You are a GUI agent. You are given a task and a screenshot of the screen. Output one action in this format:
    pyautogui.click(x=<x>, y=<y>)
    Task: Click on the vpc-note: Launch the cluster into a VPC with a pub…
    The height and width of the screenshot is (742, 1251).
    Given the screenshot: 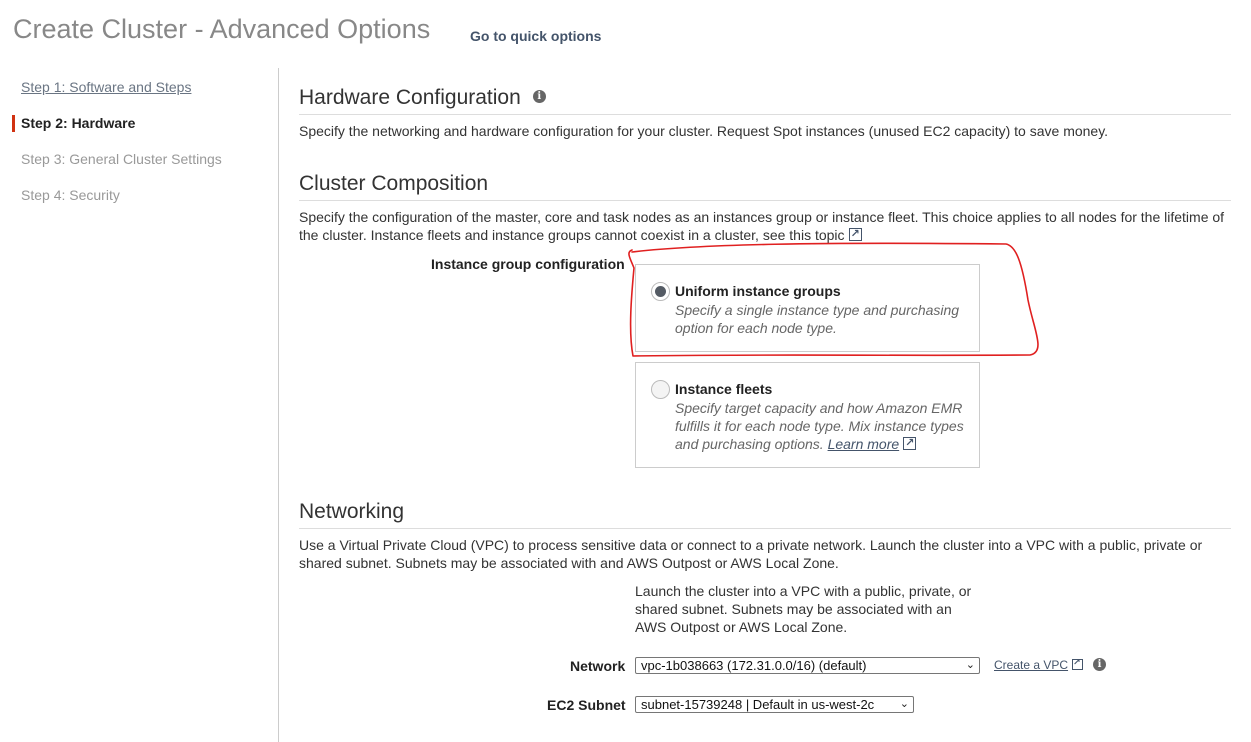 What is the action you would take?
    pyautogui.click(x=803, y=609)
    